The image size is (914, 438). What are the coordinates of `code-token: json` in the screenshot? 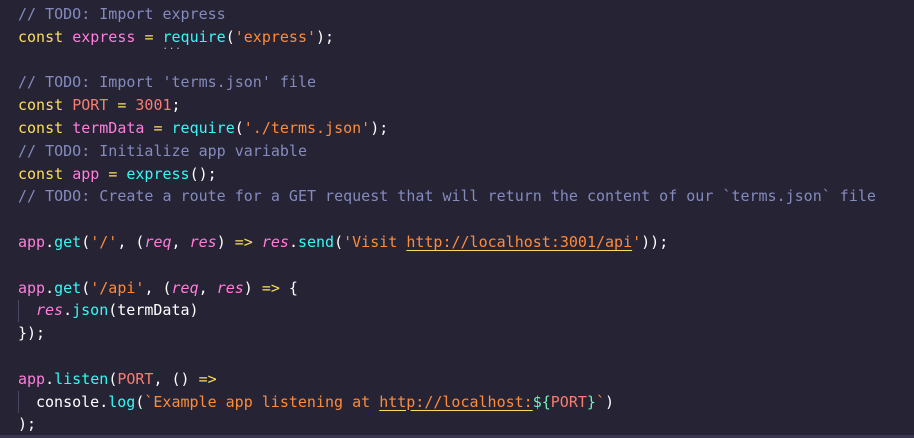 It's located at (90, 310).